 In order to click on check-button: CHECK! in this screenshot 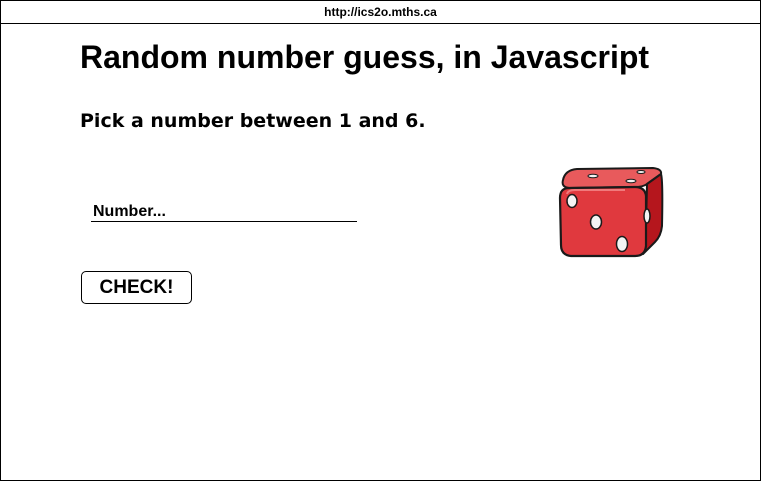, I will do `click(136, 287)`.